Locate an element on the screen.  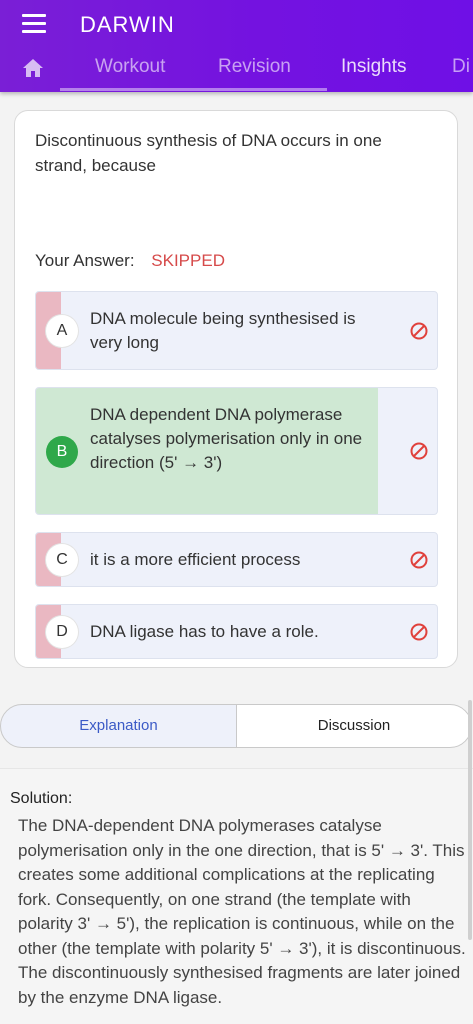
scrollbar is located at coordinates (470, 820).